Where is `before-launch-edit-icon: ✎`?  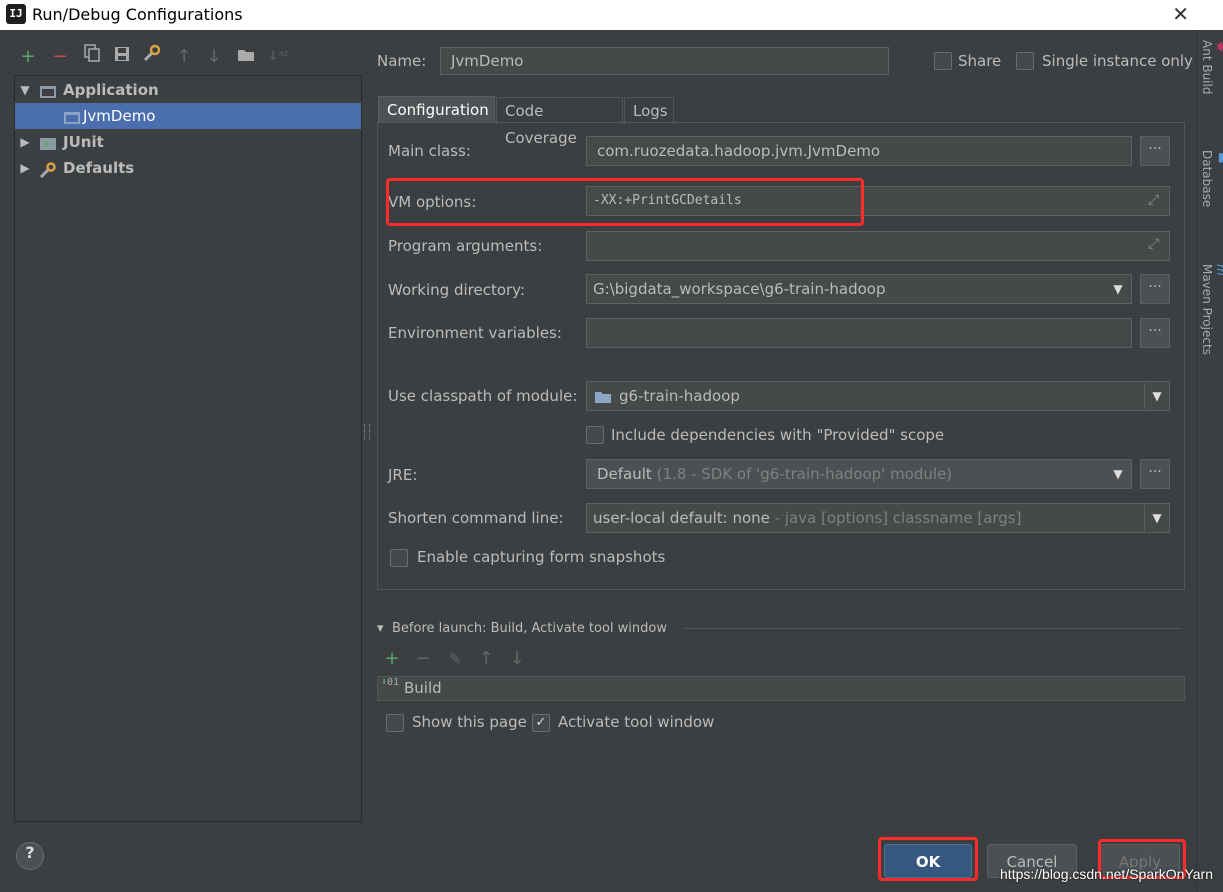
before-launch-edit-icon: ✎ is located at coordinates (455, 659).